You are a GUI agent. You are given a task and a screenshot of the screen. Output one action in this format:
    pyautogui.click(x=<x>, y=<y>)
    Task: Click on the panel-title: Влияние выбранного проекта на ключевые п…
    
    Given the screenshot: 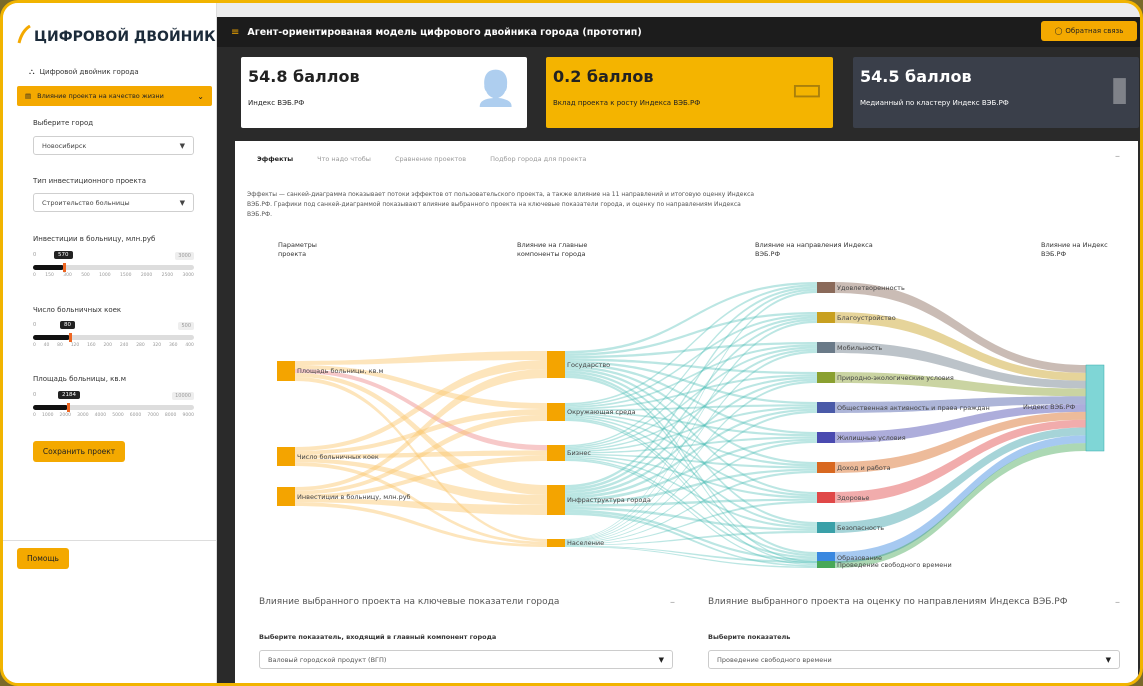 What is the action you would take?
    pyautogui.click(x=409, y=602)
    